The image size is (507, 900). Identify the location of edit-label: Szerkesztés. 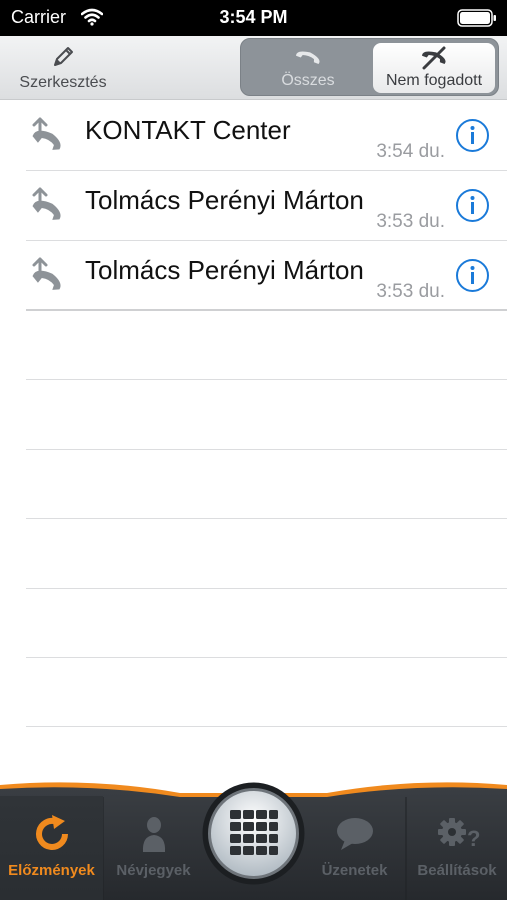
(63, 82).